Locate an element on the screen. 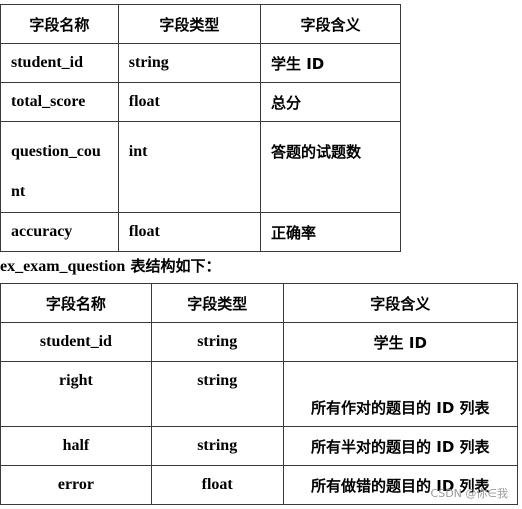  table-caption: ex_exam_question 表结构如下： is located at coordinates (110, 265).